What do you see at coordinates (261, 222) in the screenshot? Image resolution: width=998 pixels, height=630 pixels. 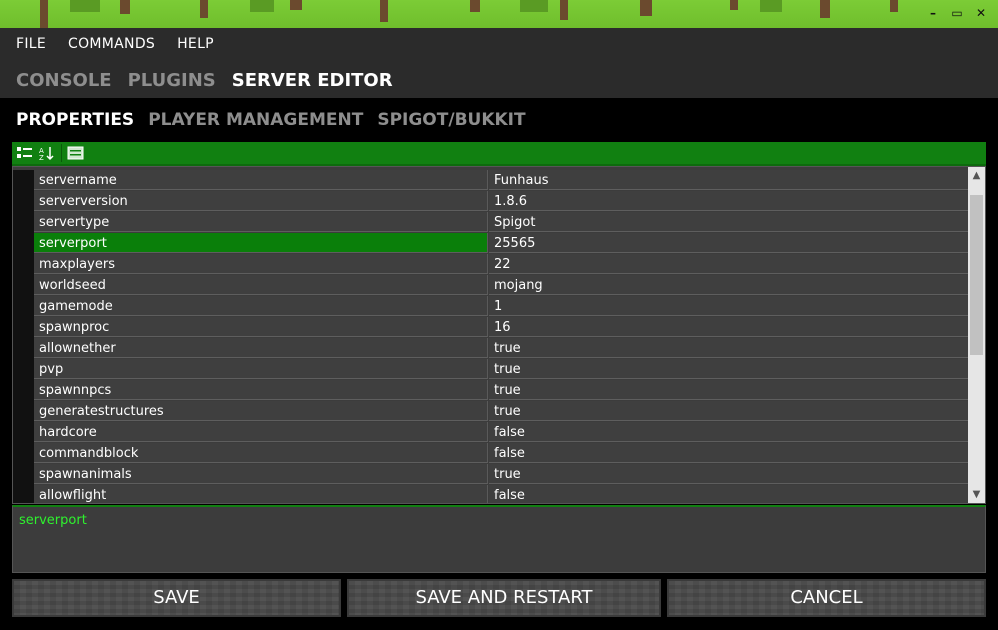 I see `property-key: servertype` at bounding box center [261, 222].